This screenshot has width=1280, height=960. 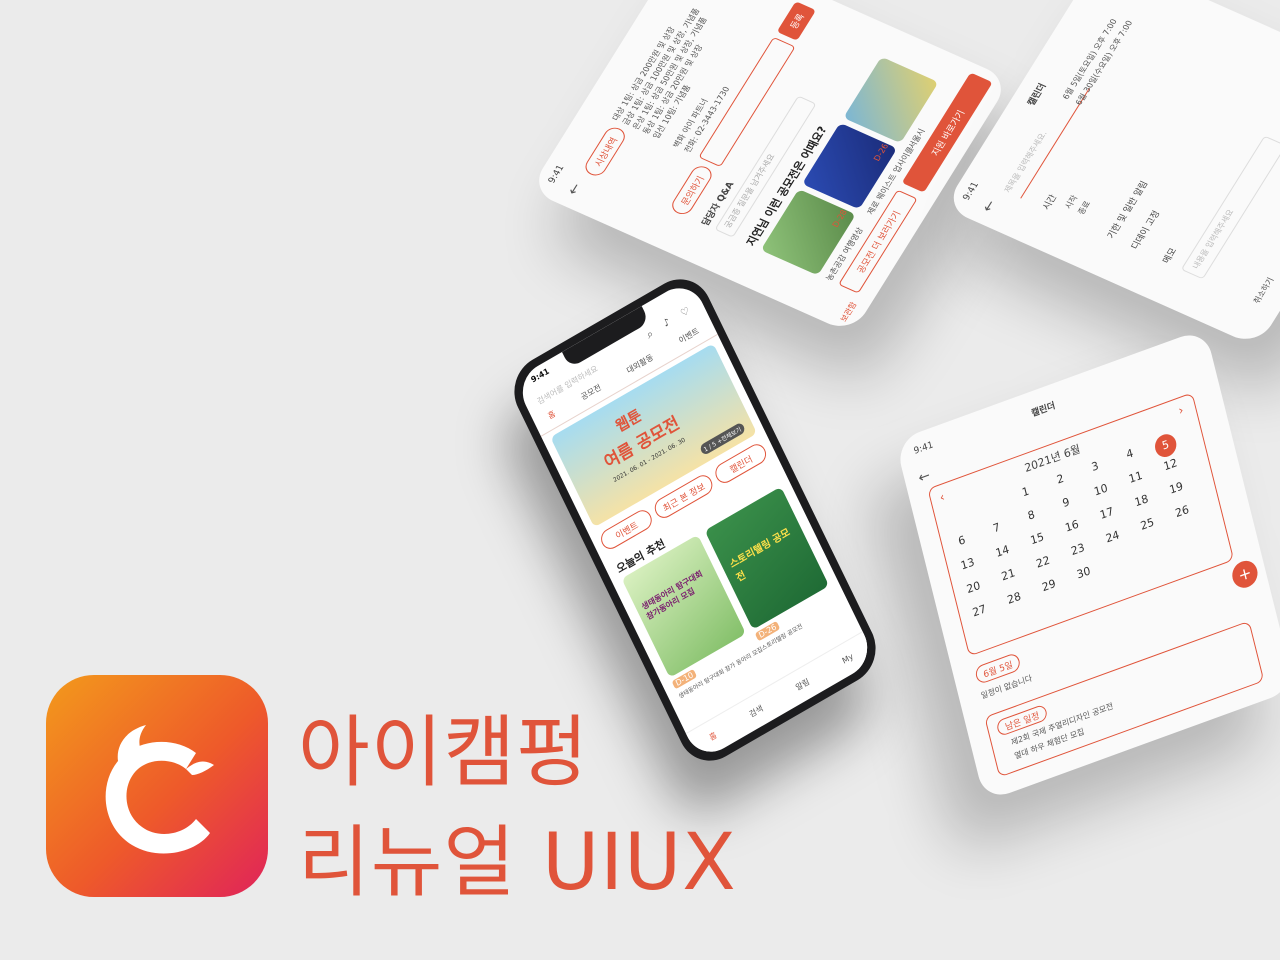 What do you see at coordinates (1078, 549) in the screenshot?
I see `calendar-day: 23` at bounding box center [1078, 549].